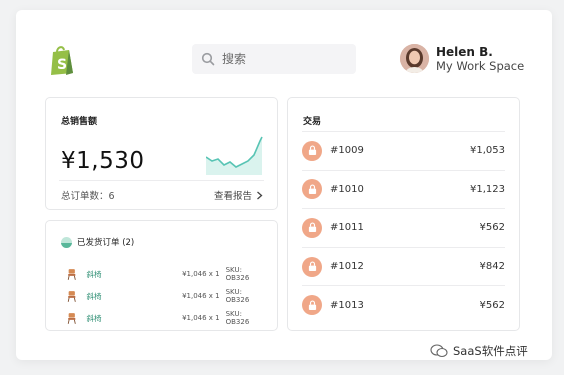 This screenshot has width=564, height=375. I want to click on transaction-row: #1009 ¥1,053, so click(403, 150).